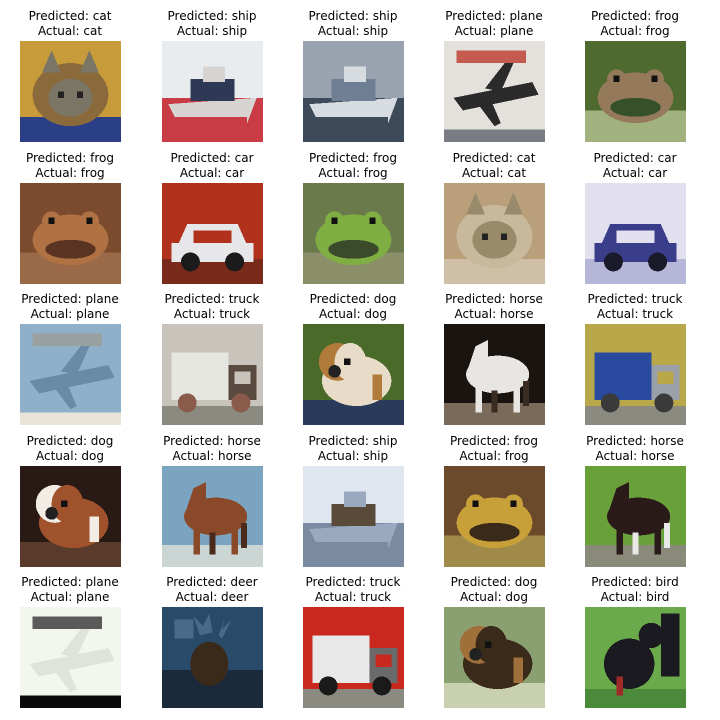 This screenshot has height=720, width=720. What do you see at coordinates (635, 582) in the screenshot?
I see `predicted-label: Predicted: bird` at bounding box center [635, 582].